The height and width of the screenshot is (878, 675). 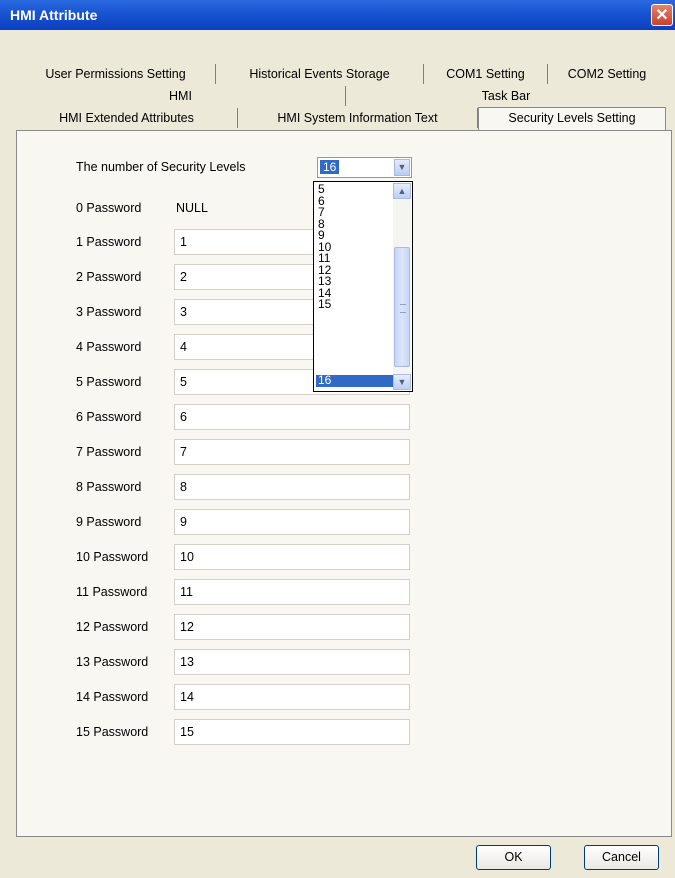 What do you see at coordinates (506, 96) in the screenshot?
I see `tab-task-bar: Task Bar` at bounding box center [506, 96].